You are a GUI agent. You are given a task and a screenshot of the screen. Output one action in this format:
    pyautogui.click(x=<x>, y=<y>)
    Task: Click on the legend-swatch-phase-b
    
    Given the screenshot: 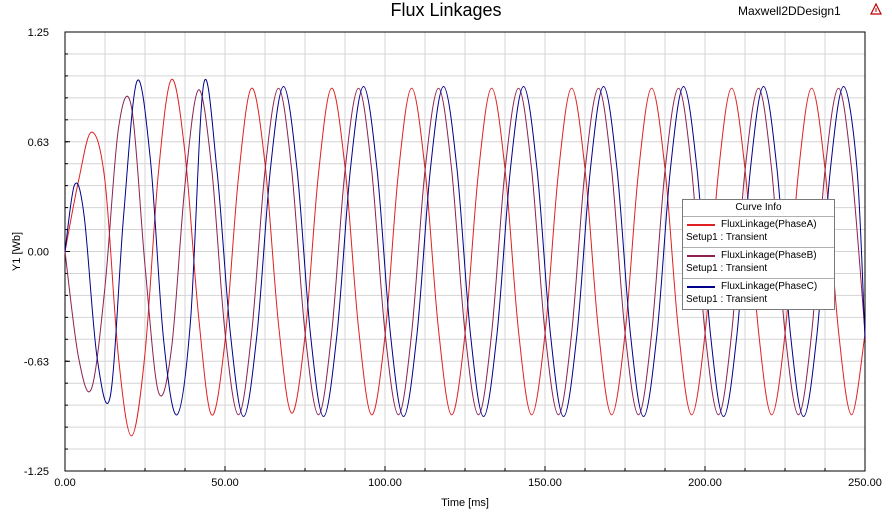 What is the action you would take?
    pyautogui.click(x=701, y=256)
    